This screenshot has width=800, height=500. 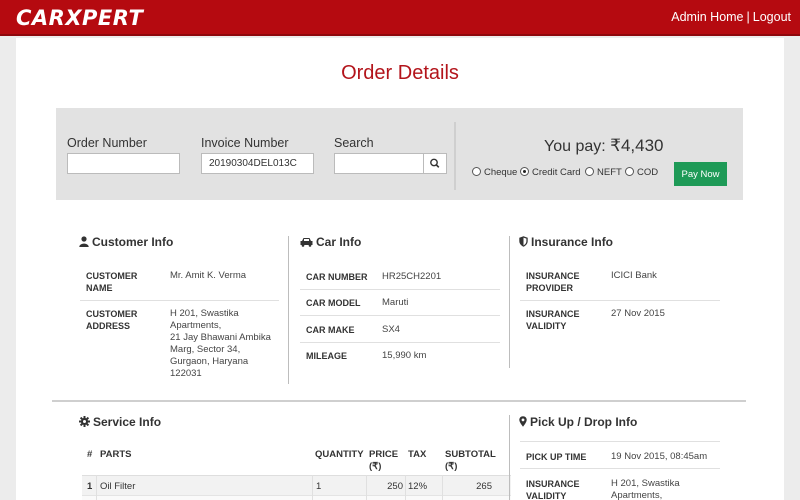 I want to click on car-info-title-text: Car Info, so click(x=339, y=242).